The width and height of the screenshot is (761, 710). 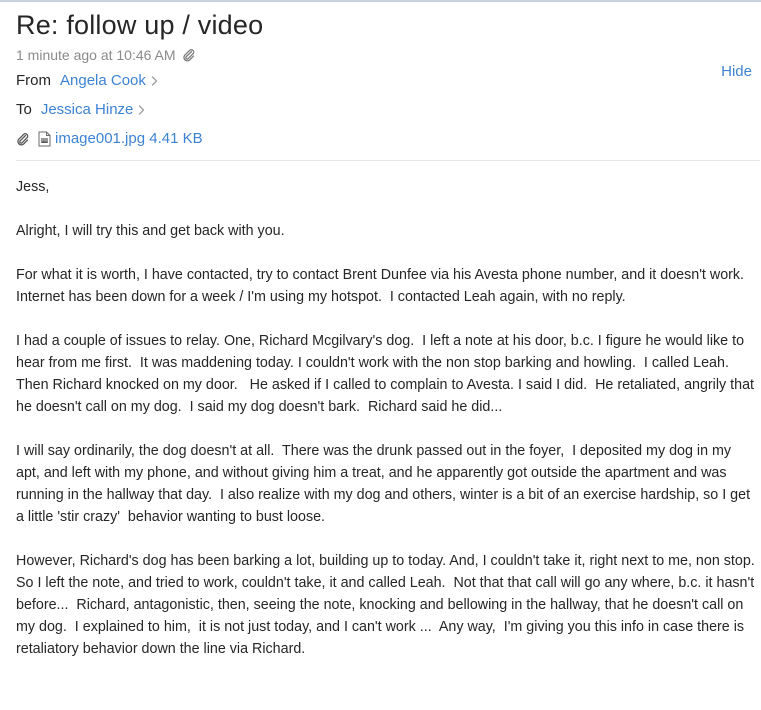 What do you see at coordinates (87, 110) in the screenshot?
I see `recipient-contact-link: Jessica Hinze` at bounding box center [87, 110].